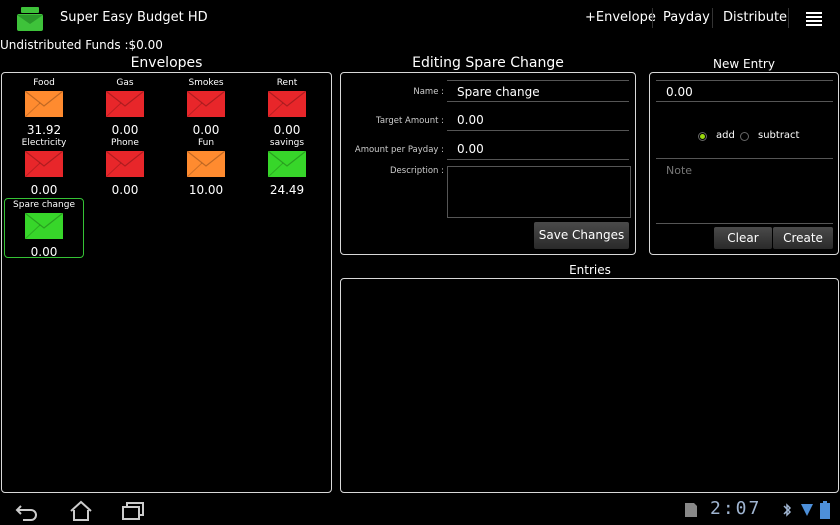  I want to click on add-envelope-button: +Envelope, so click(620, 17).